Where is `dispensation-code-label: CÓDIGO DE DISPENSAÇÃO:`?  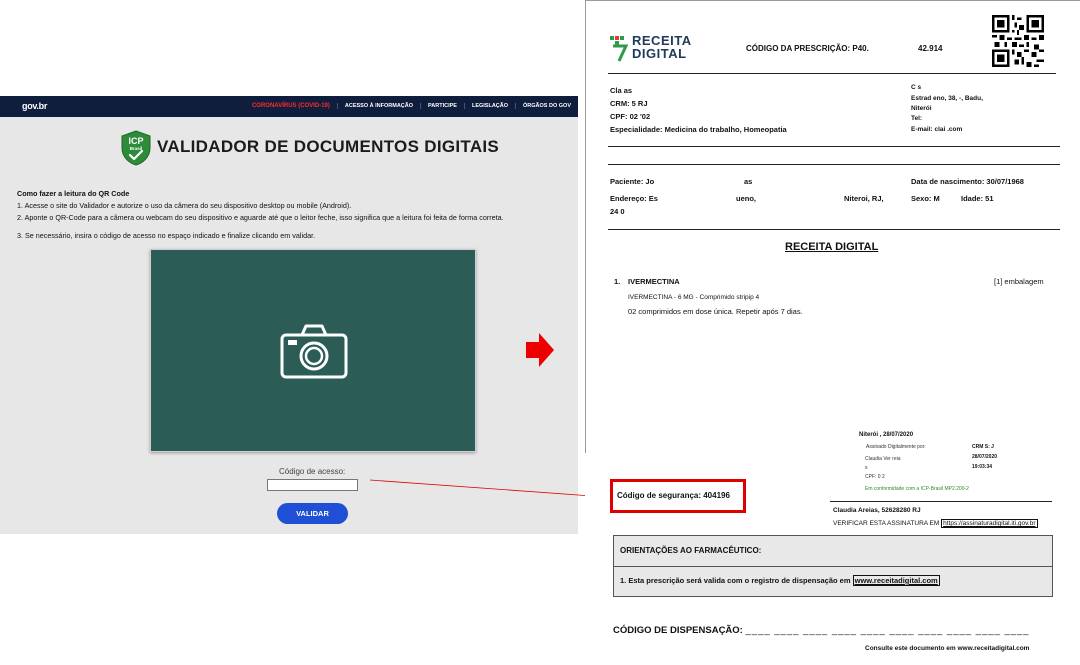
dispensation-code-label: CÓDIGO DE DISPENSAÇÃO: is located at coordinates (678, 630).